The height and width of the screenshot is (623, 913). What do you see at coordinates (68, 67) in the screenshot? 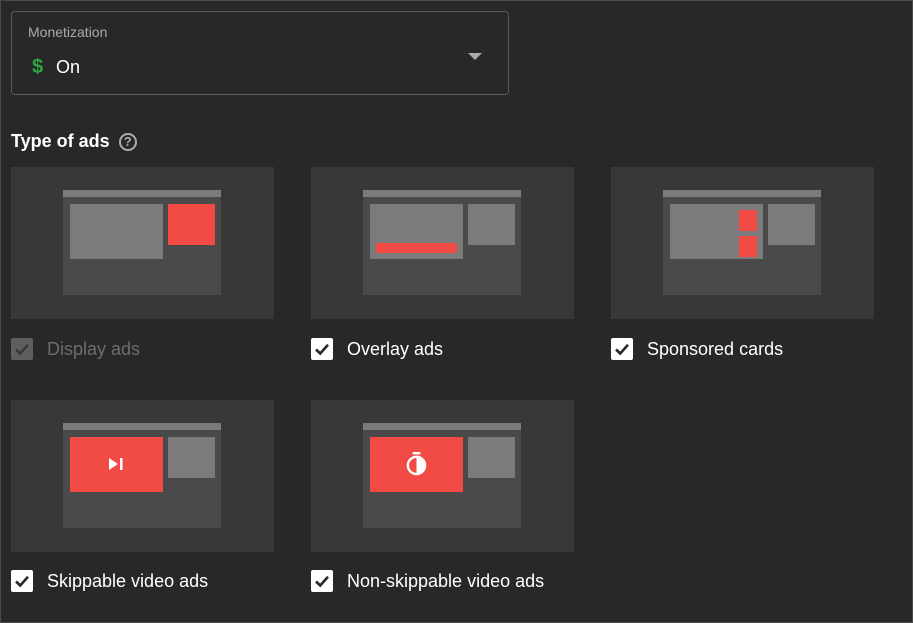
I see `monetization-value-text: On` at bounding box center [68, 67].